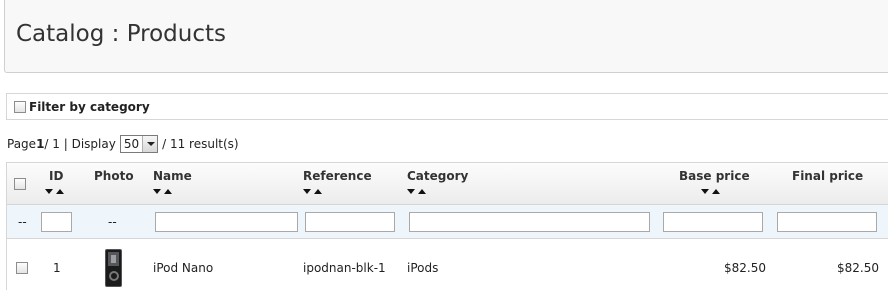  I want to click on row-final-price: $82.50, so click(858, 268).